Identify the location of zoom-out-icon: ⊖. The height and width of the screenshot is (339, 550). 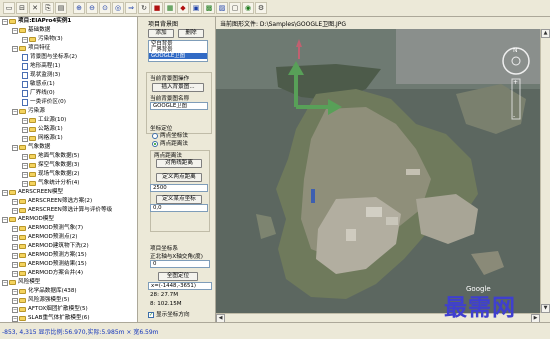
(92, 8).